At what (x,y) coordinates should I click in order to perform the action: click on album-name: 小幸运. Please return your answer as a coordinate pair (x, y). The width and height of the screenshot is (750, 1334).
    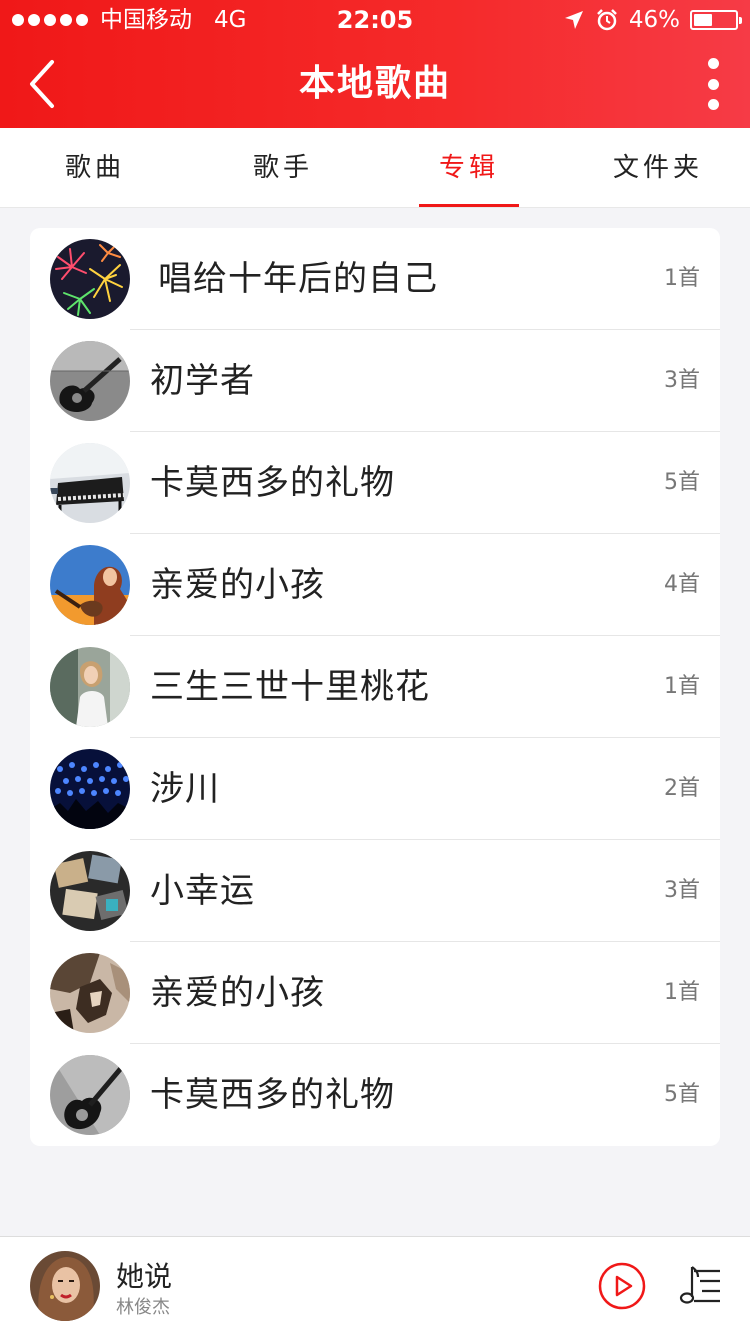
    Looking at the image, I should click on (202, 891).